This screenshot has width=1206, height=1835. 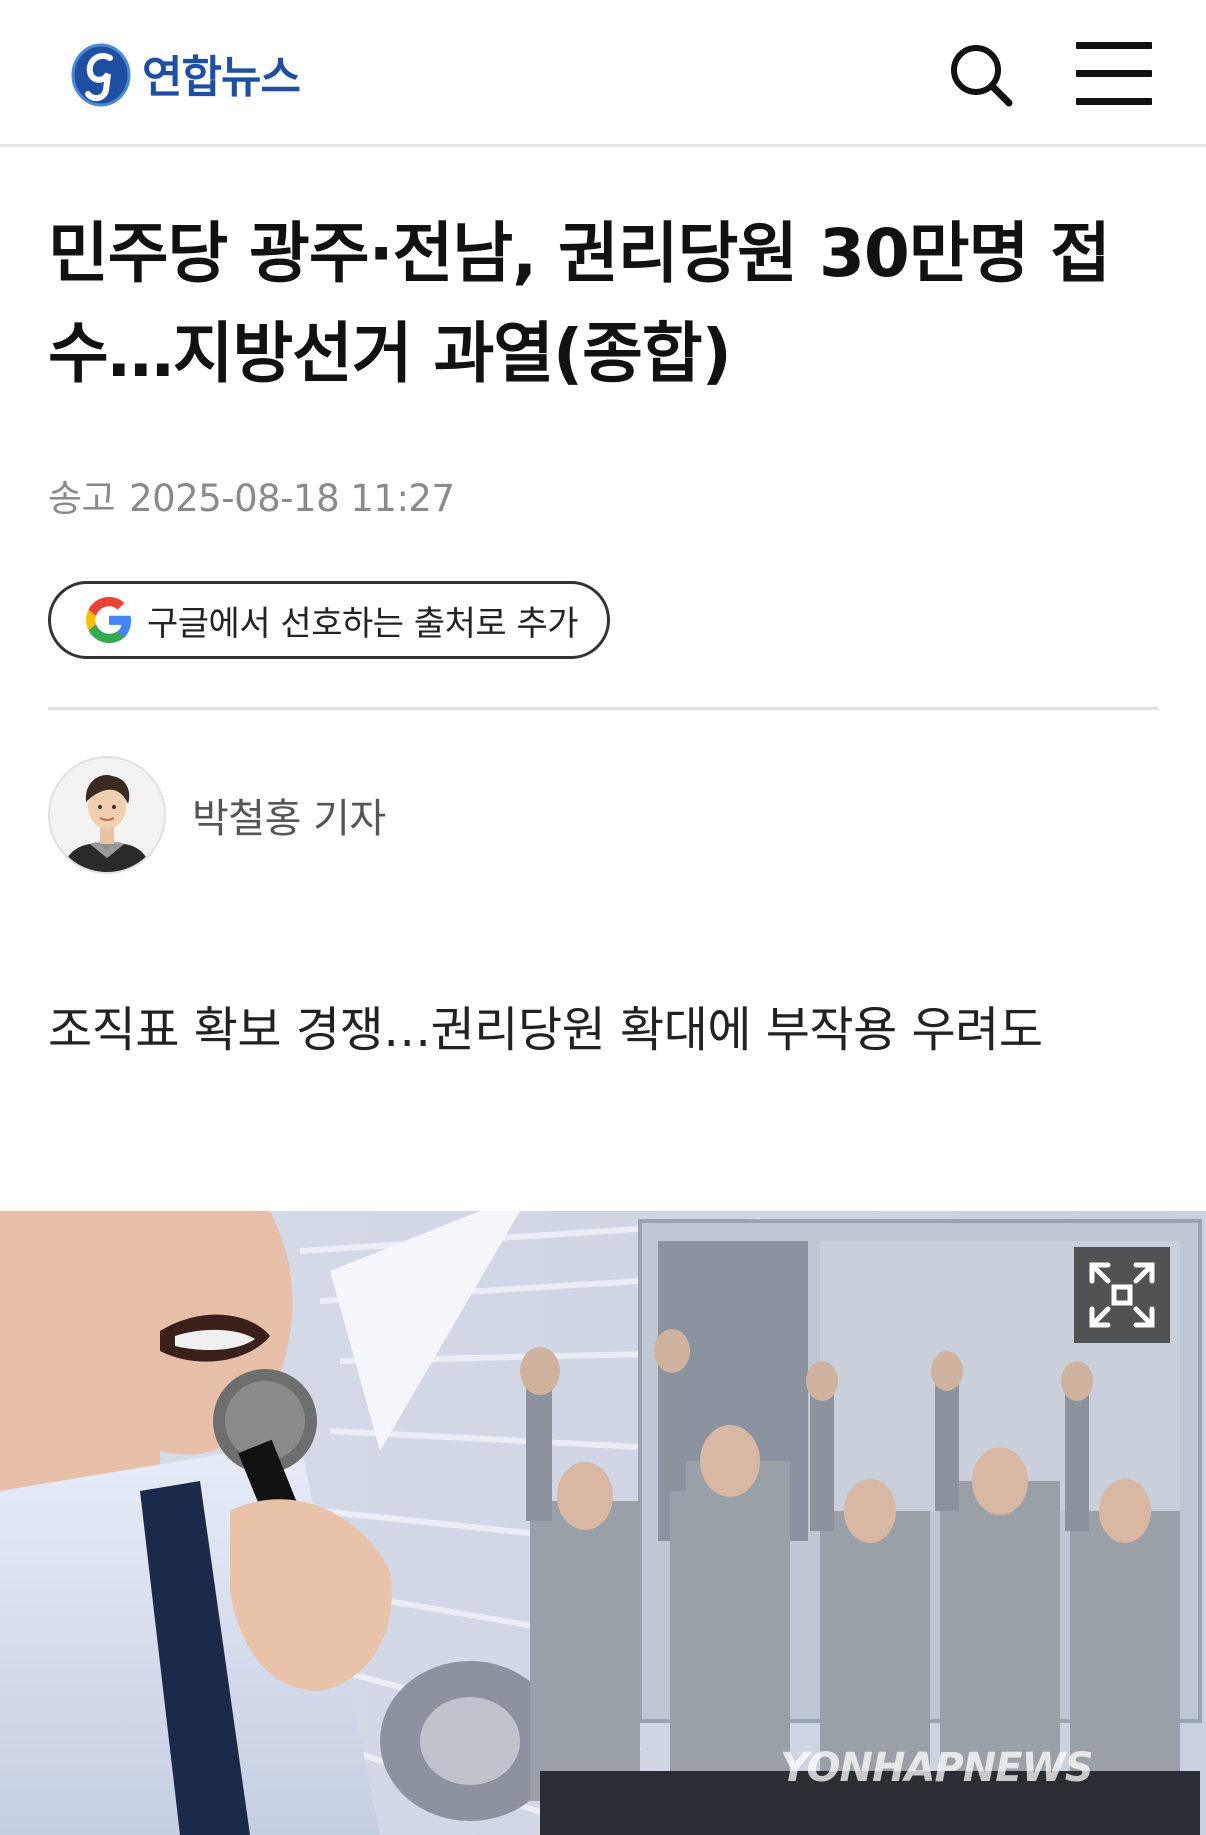 I want to click on expand-fullscreen-icon, so click(x=1122, y=1295).